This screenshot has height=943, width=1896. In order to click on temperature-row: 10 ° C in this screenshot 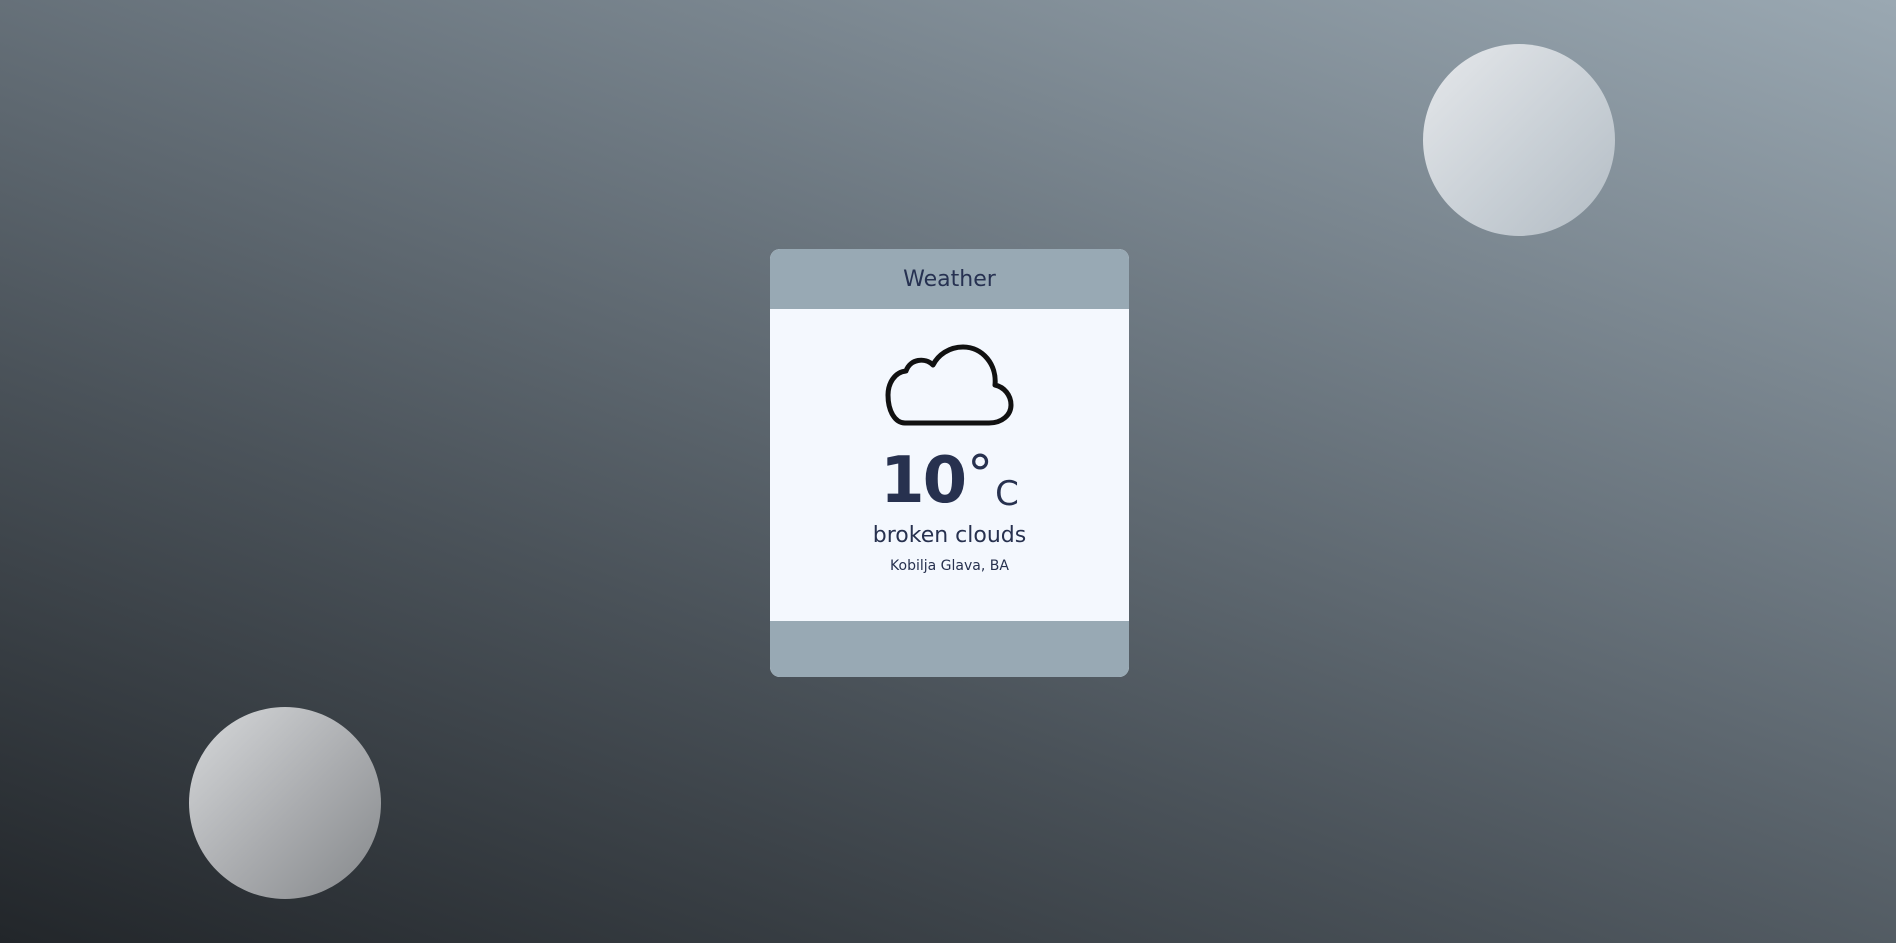, I will do `click(949, 481)`.